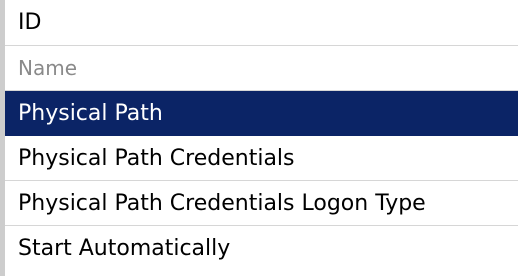  What do you see at coordinates (124, 248) in the screenshot?
I see `list-item-label: Start Automatically` at bounding box center [124, 248].